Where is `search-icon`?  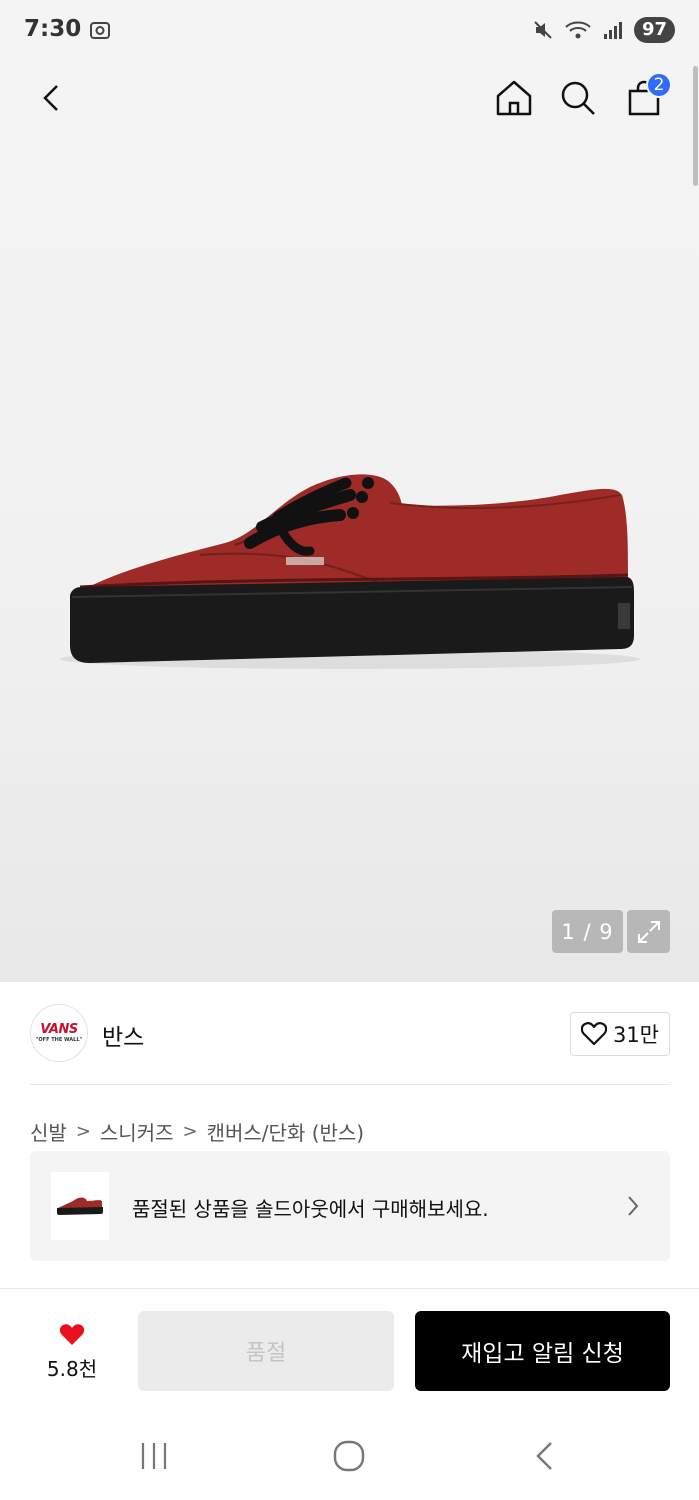
search-icon is located at coordinates (578, 98).